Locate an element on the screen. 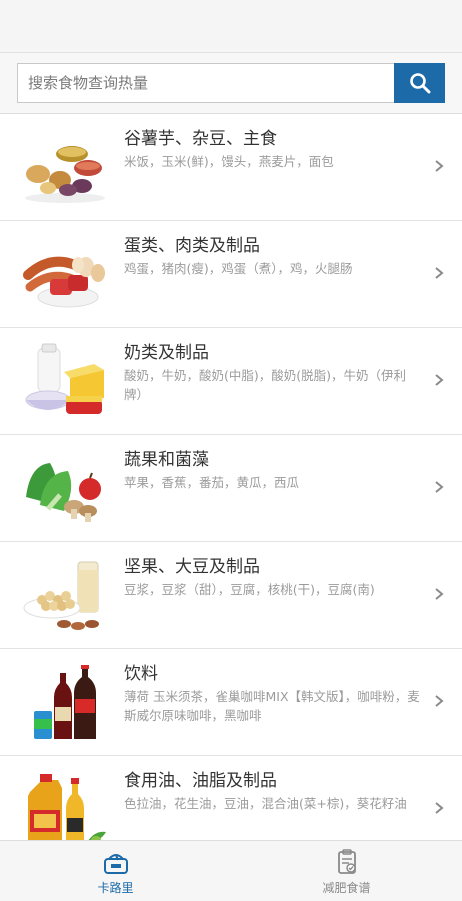  tab-label: 减肥食谱 is located at coordinates (346, 888).